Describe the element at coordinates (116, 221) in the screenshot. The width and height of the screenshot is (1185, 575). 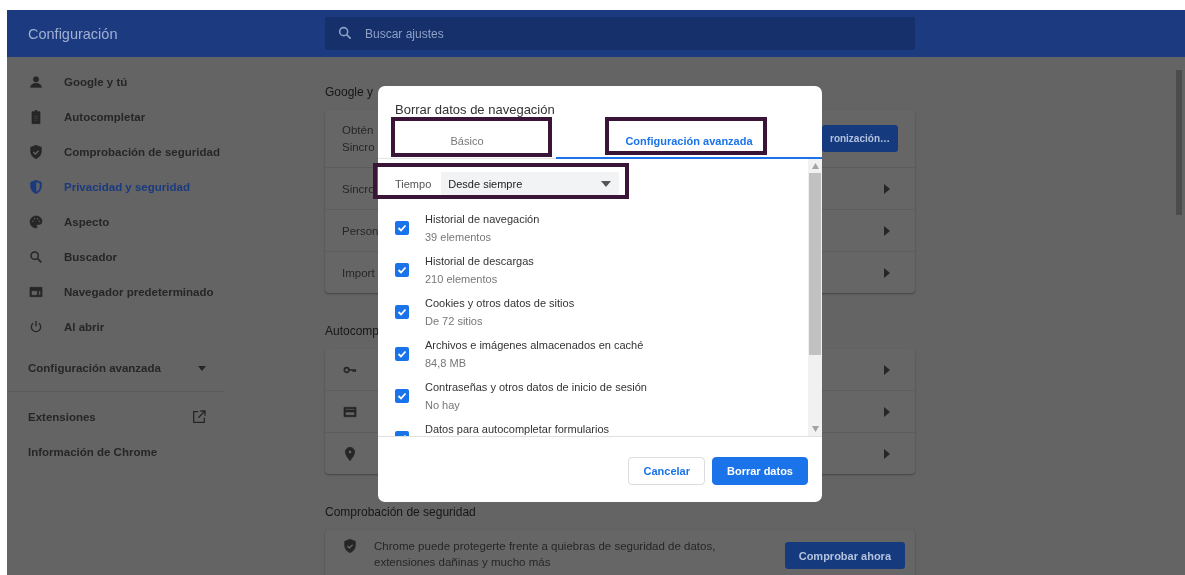
I see `sidebar-item: Aspecto` at that location.